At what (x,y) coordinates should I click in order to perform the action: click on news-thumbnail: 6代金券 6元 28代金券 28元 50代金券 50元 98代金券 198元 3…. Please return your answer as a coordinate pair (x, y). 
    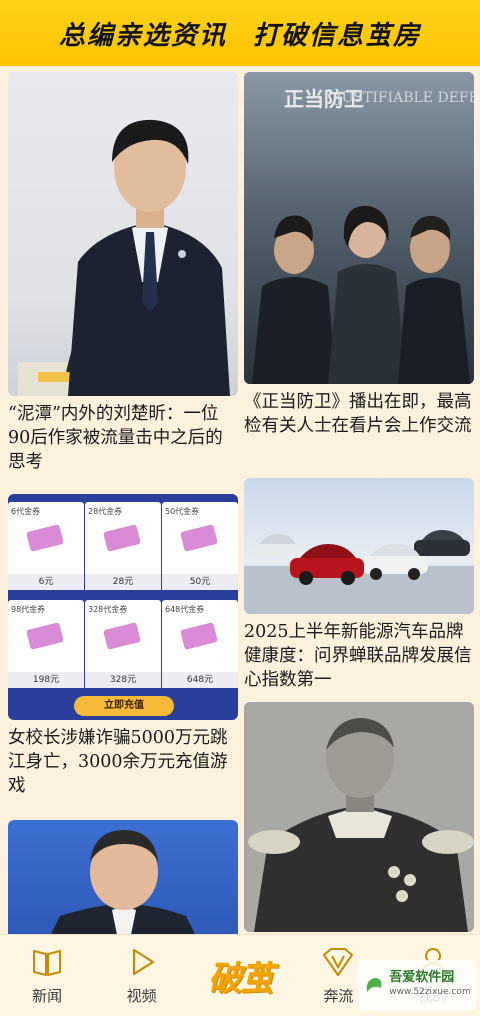
    Looking at the image, I should click on (123, 607).